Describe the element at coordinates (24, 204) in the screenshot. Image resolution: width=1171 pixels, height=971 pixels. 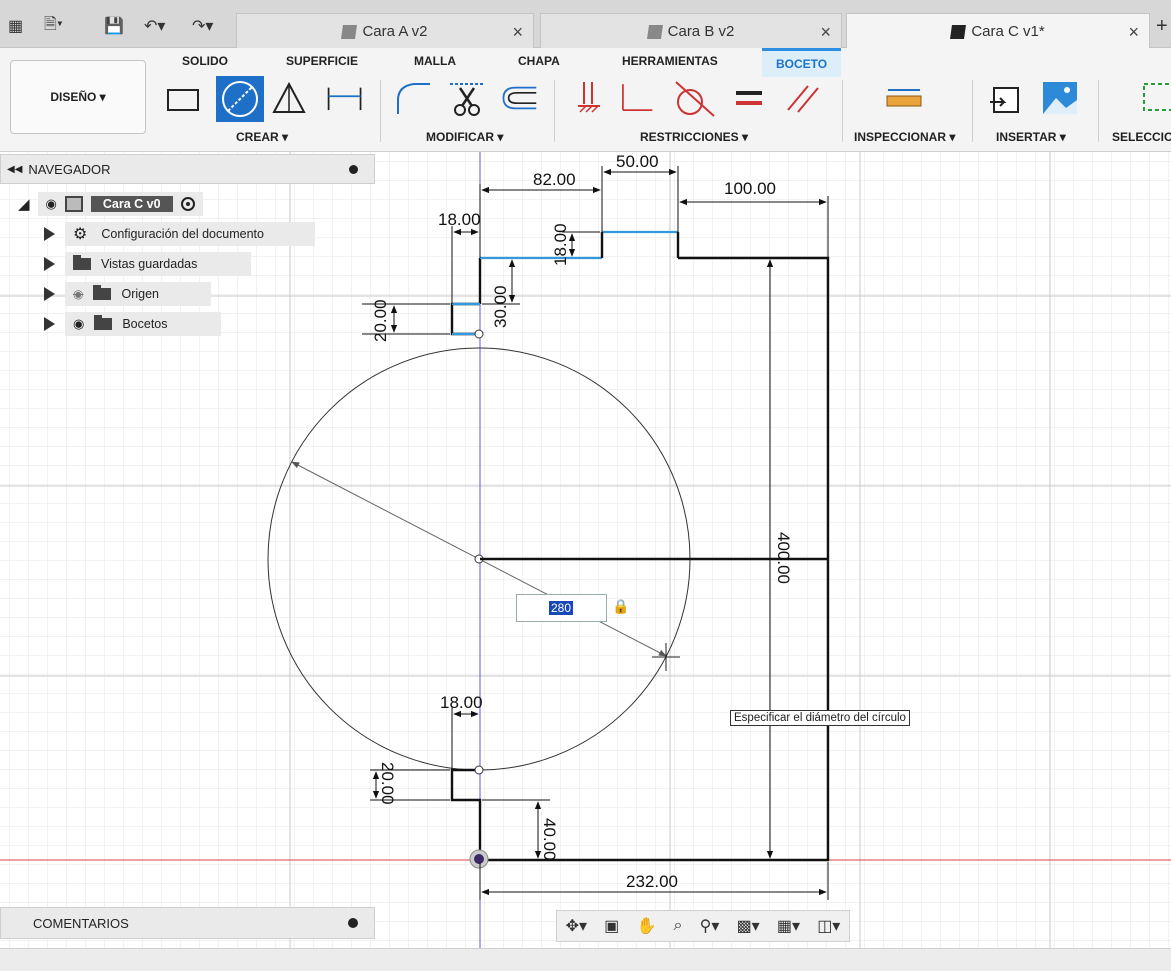
I see `collapse-triangle-icon: ◢` at that location.